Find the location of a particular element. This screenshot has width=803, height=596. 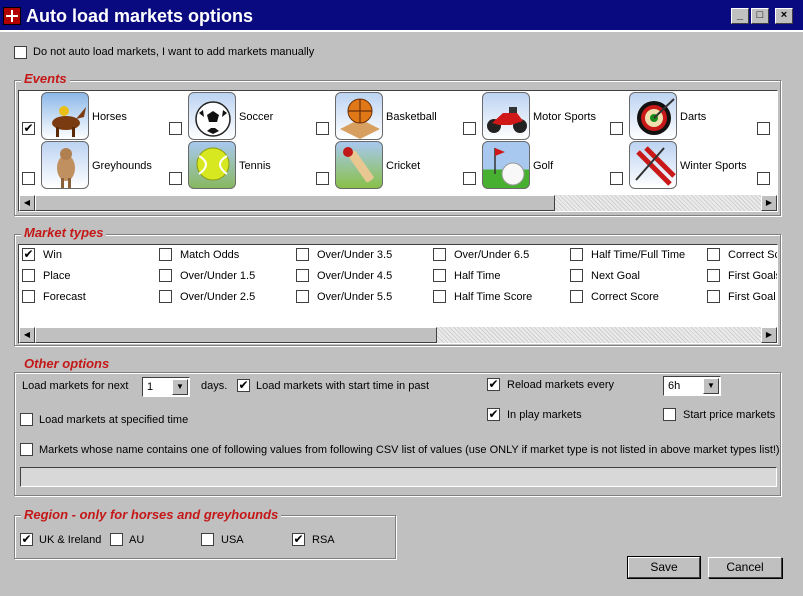

event-checkbox-tennis is located at coordinates (175, 178).